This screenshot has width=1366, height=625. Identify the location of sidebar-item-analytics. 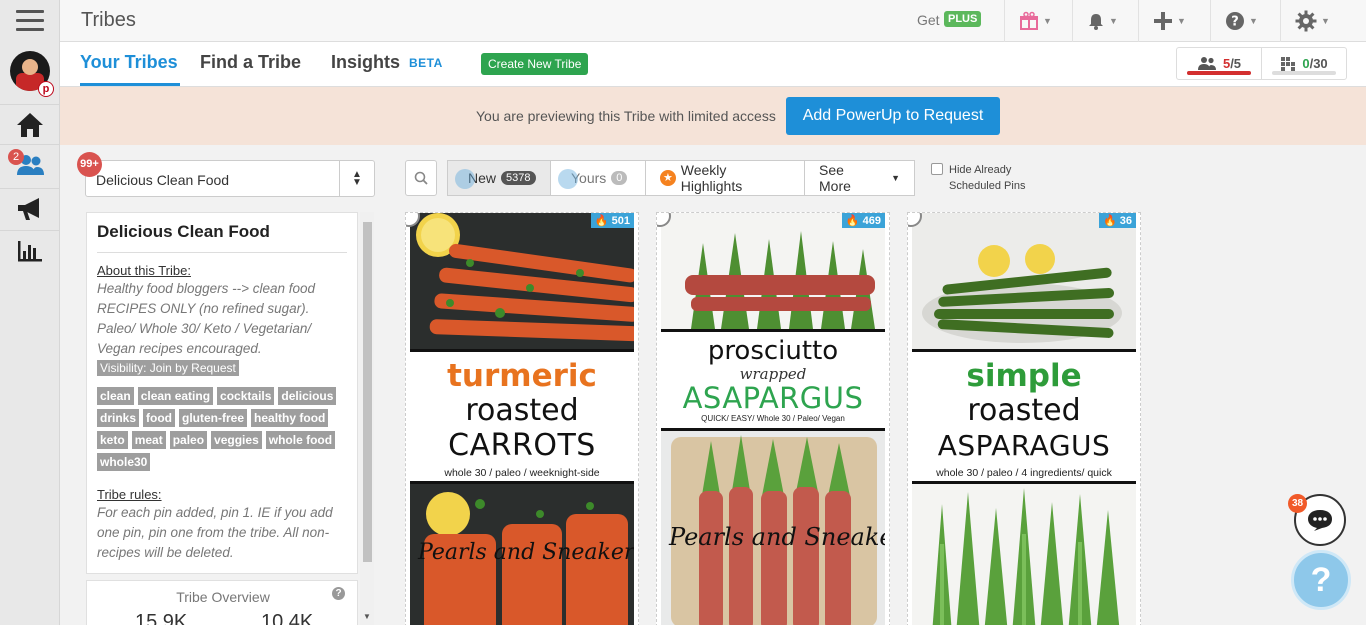
(29, 250).